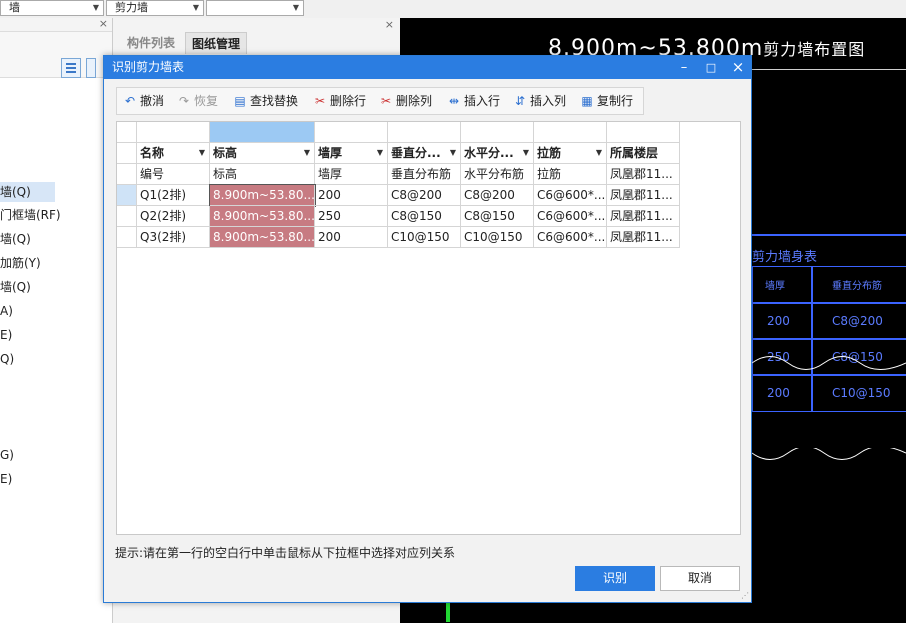 The height and width of the screenshot is (623, 906). Describe the element at coordinates (155, 8) in the screenshot. I see `element-subtype-select: 剪力墙 ▼` at that location.